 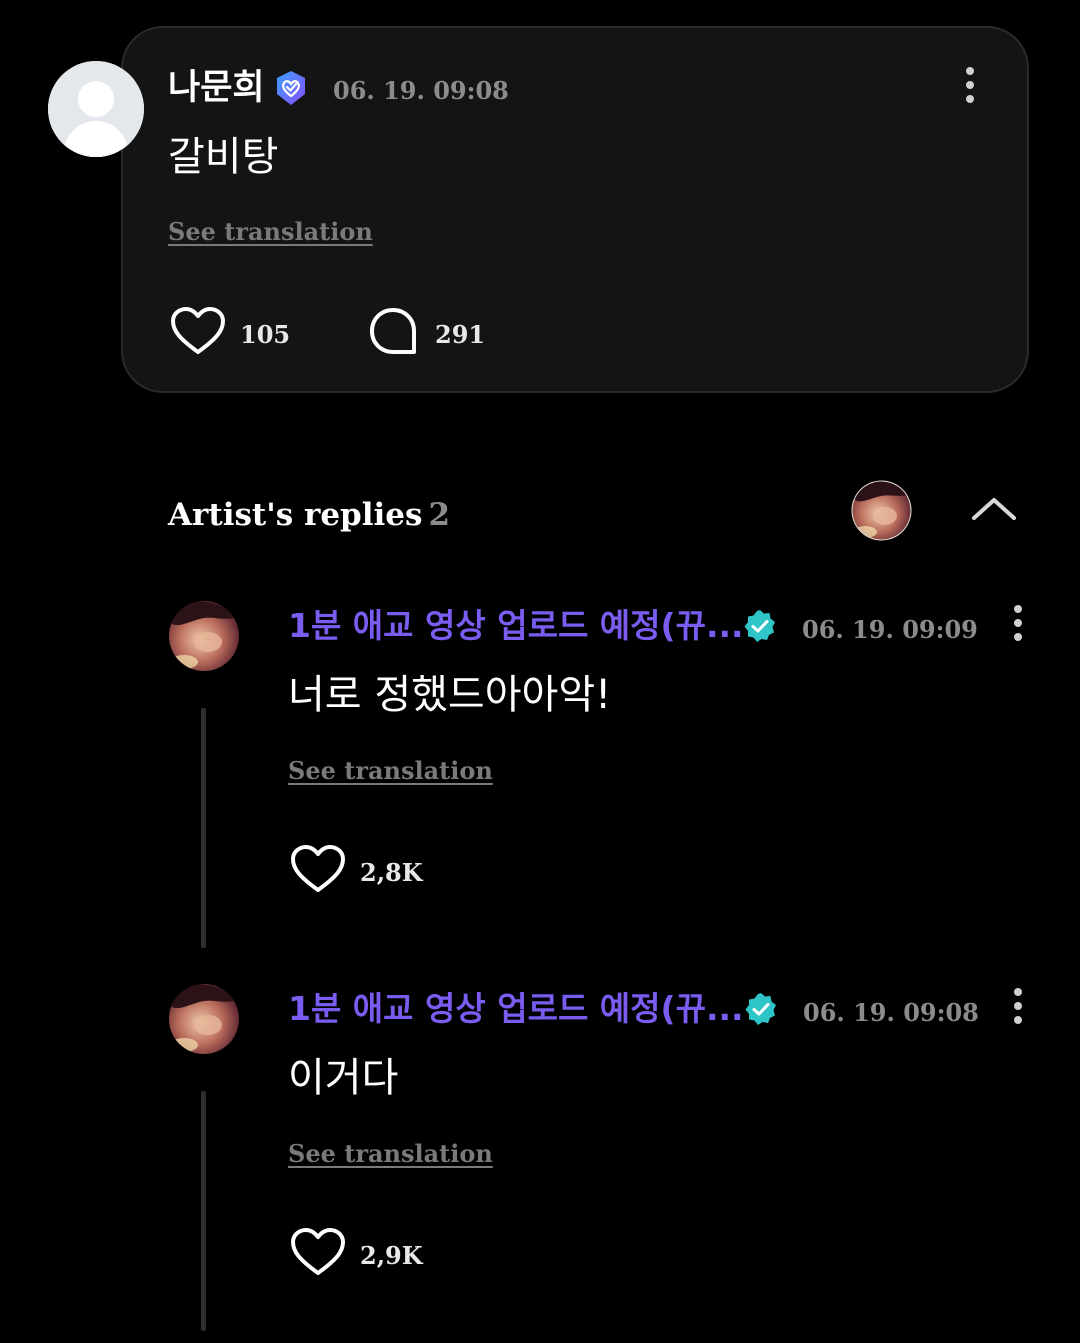 I want to click on post-see-translation-link: See translation, so click(x=270, y=232).